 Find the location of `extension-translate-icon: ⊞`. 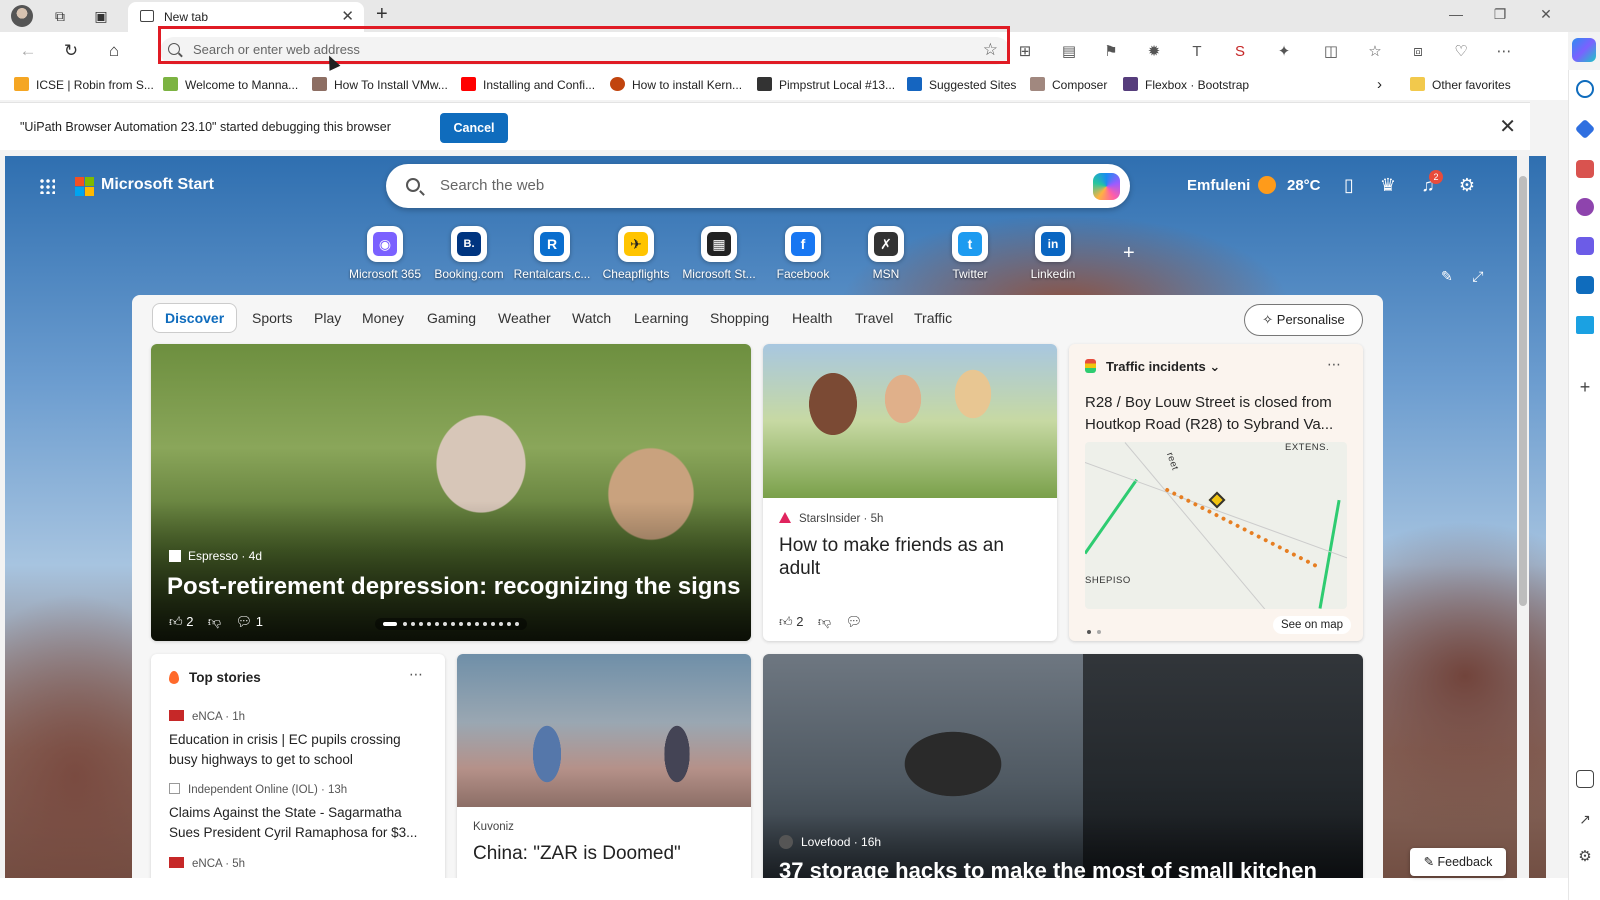

extension-translate-icon: ⊞ is located at coordinates (1025, 52).